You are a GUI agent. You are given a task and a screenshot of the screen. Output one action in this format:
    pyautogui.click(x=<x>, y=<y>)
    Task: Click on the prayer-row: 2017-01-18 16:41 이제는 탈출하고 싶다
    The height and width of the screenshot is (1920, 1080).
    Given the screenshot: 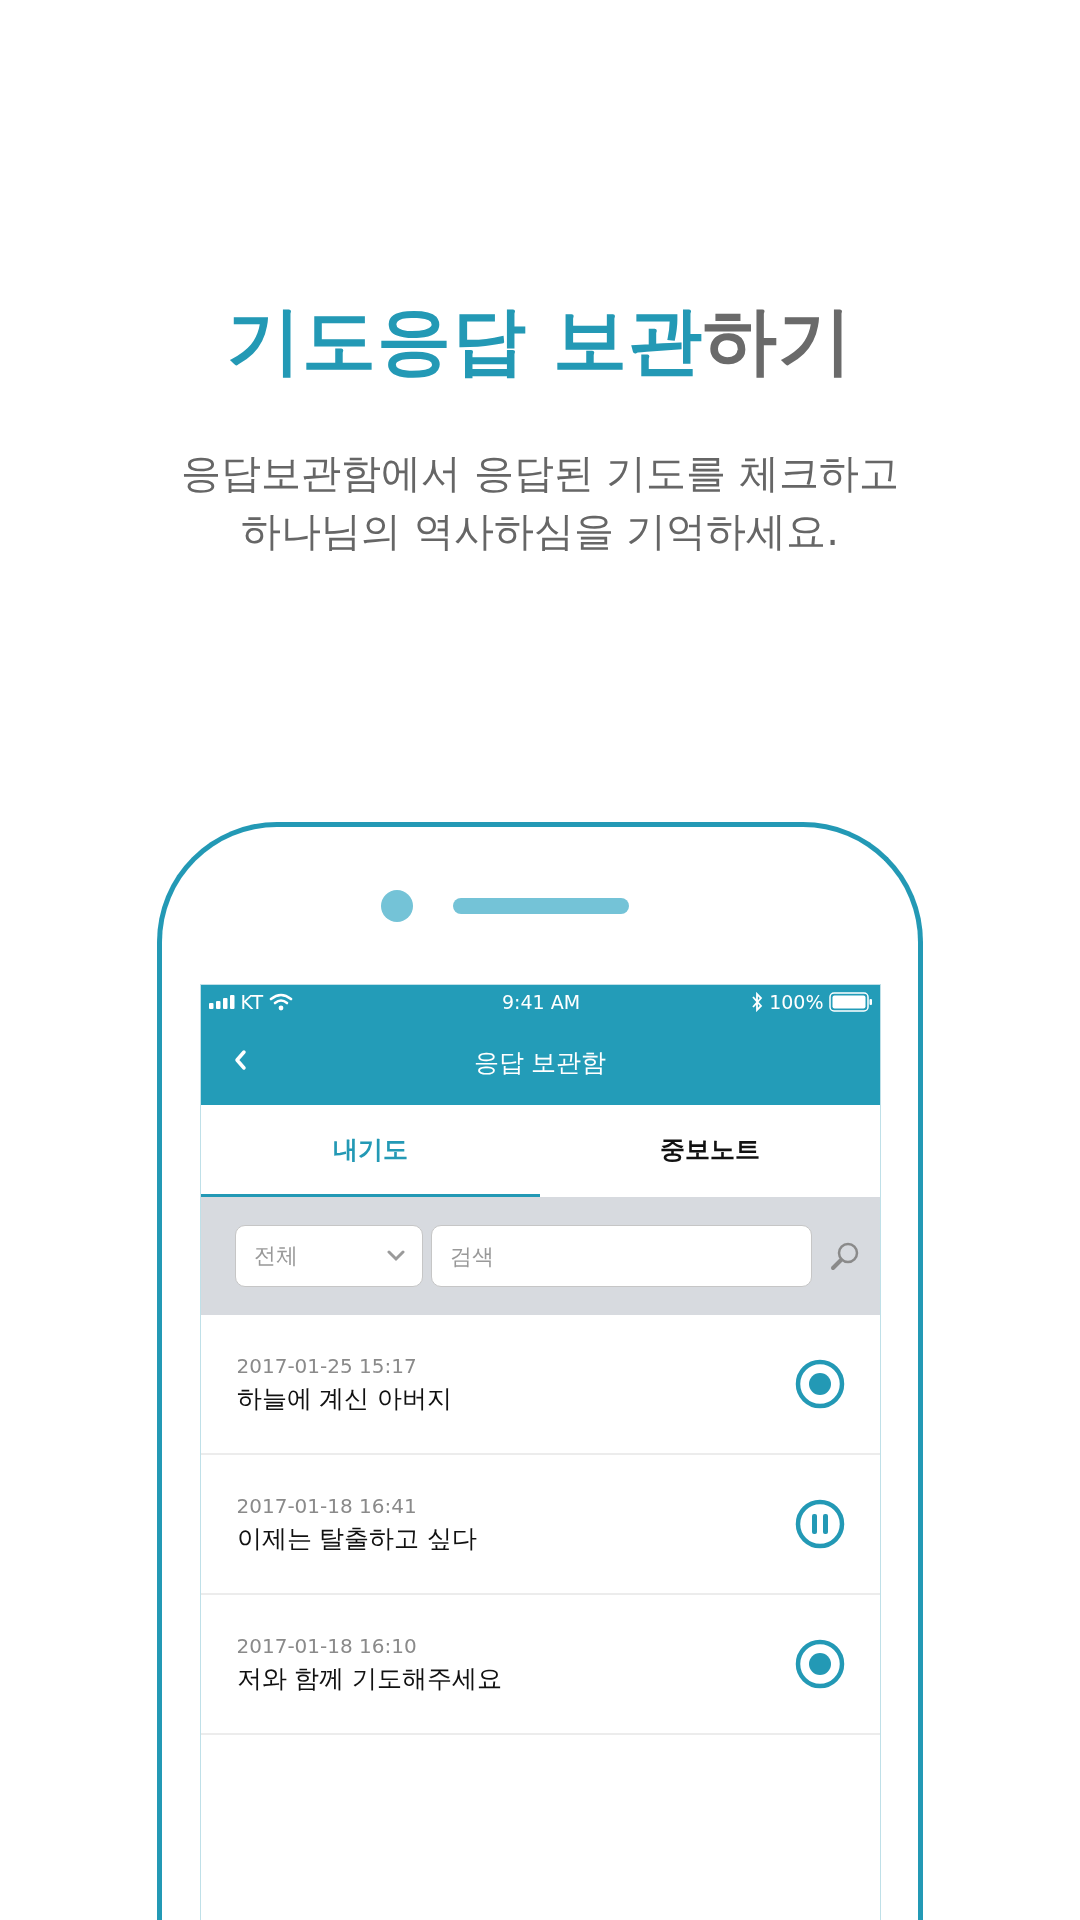 What is the action you would take?
    pyautogui.click(x=540, y=1525)
    